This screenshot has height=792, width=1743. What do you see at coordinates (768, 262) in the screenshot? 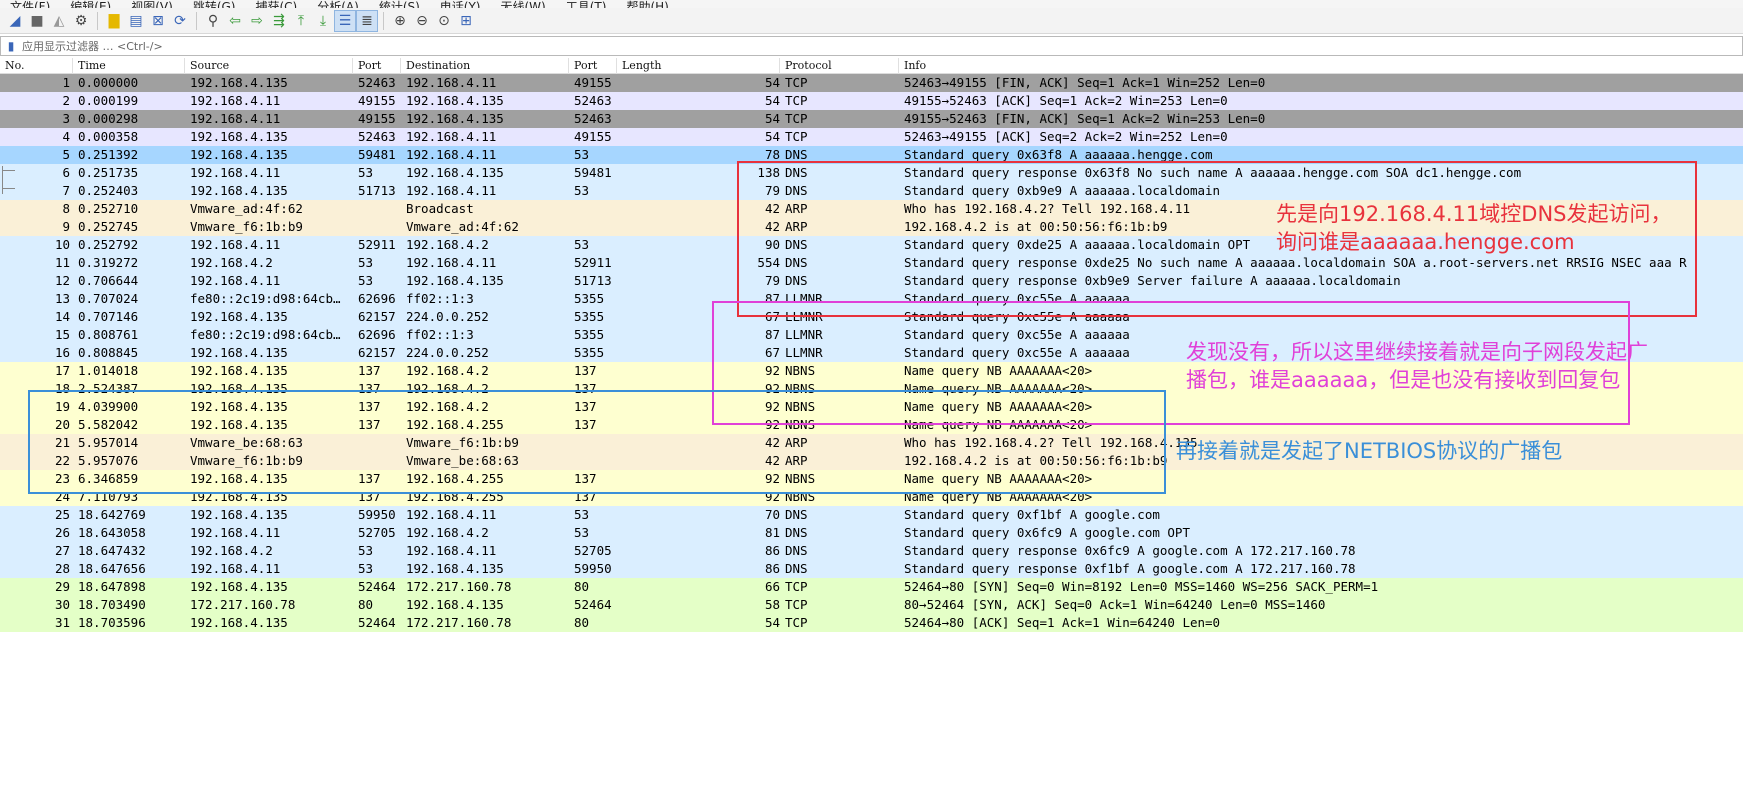
I see `packet-length: 554` at bounding box center [768, 262].